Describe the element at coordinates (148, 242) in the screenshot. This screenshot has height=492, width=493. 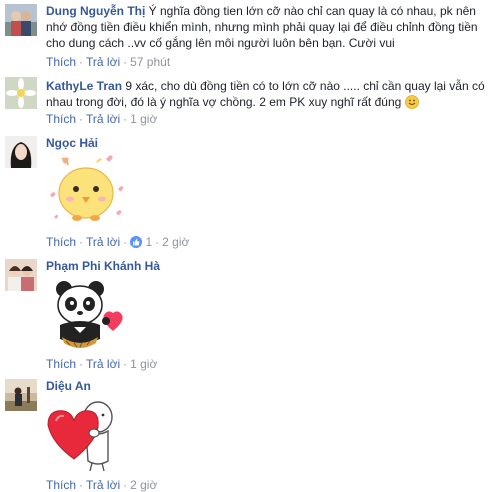
I see `like-count: 1` at that location.